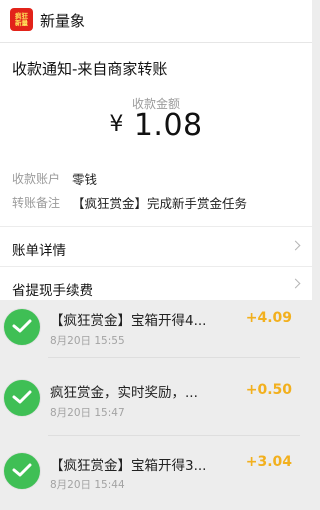  I want to click on message-amount: +0.50, so click(268, 390).